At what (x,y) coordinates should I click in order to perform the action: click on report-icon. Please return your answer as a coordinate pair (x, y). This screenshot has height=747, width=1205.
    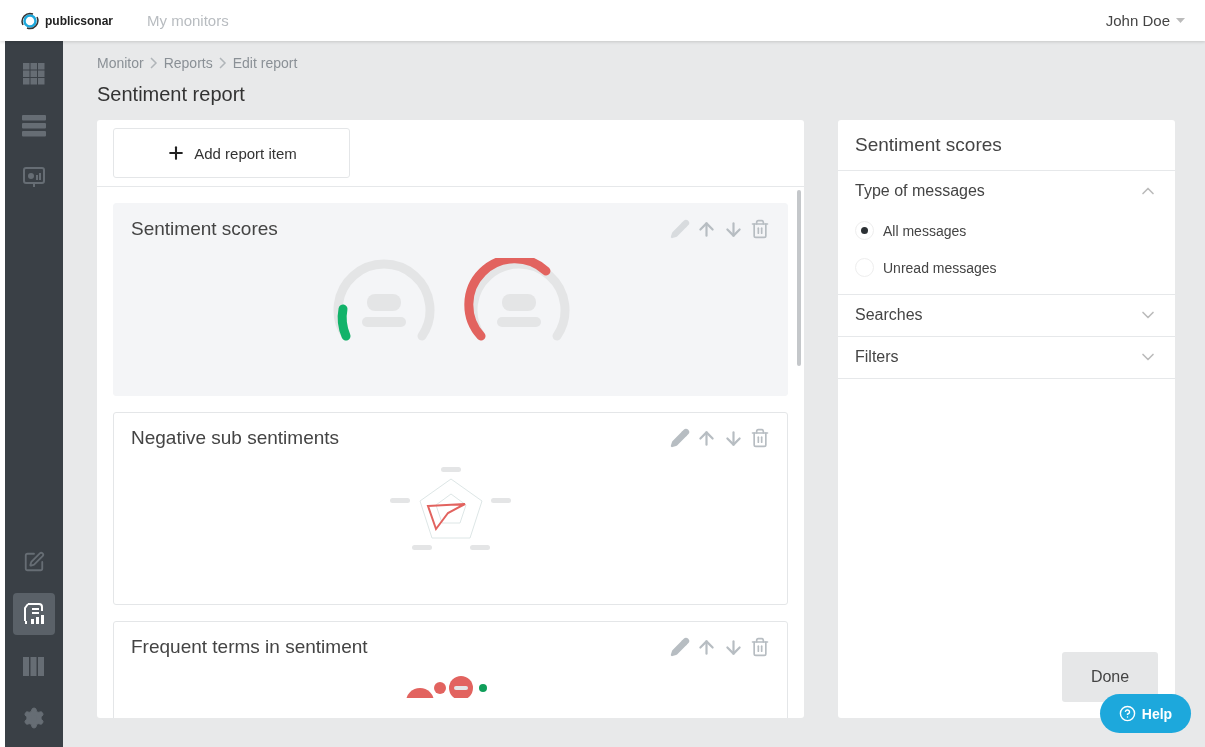
    Looking at the image, I should click on (34, 614).